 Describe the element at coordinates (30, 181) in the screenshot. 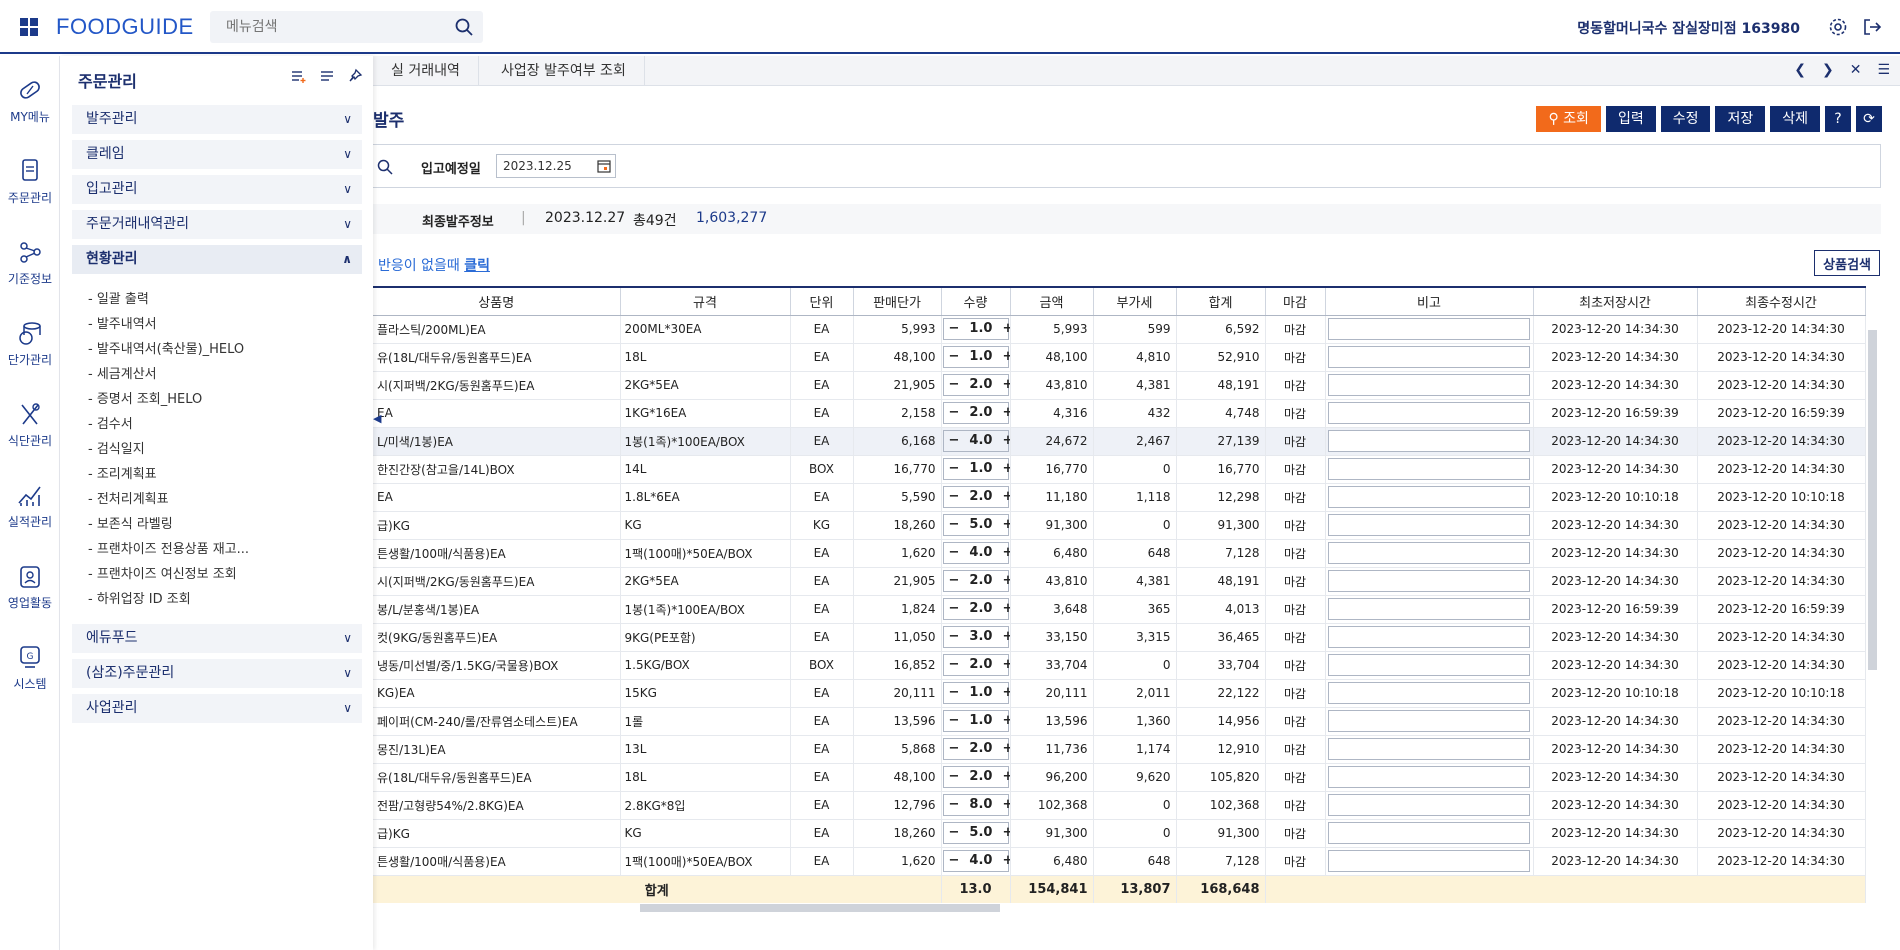

I see `rail-item-order-mgmt: 주문관리` at that location.